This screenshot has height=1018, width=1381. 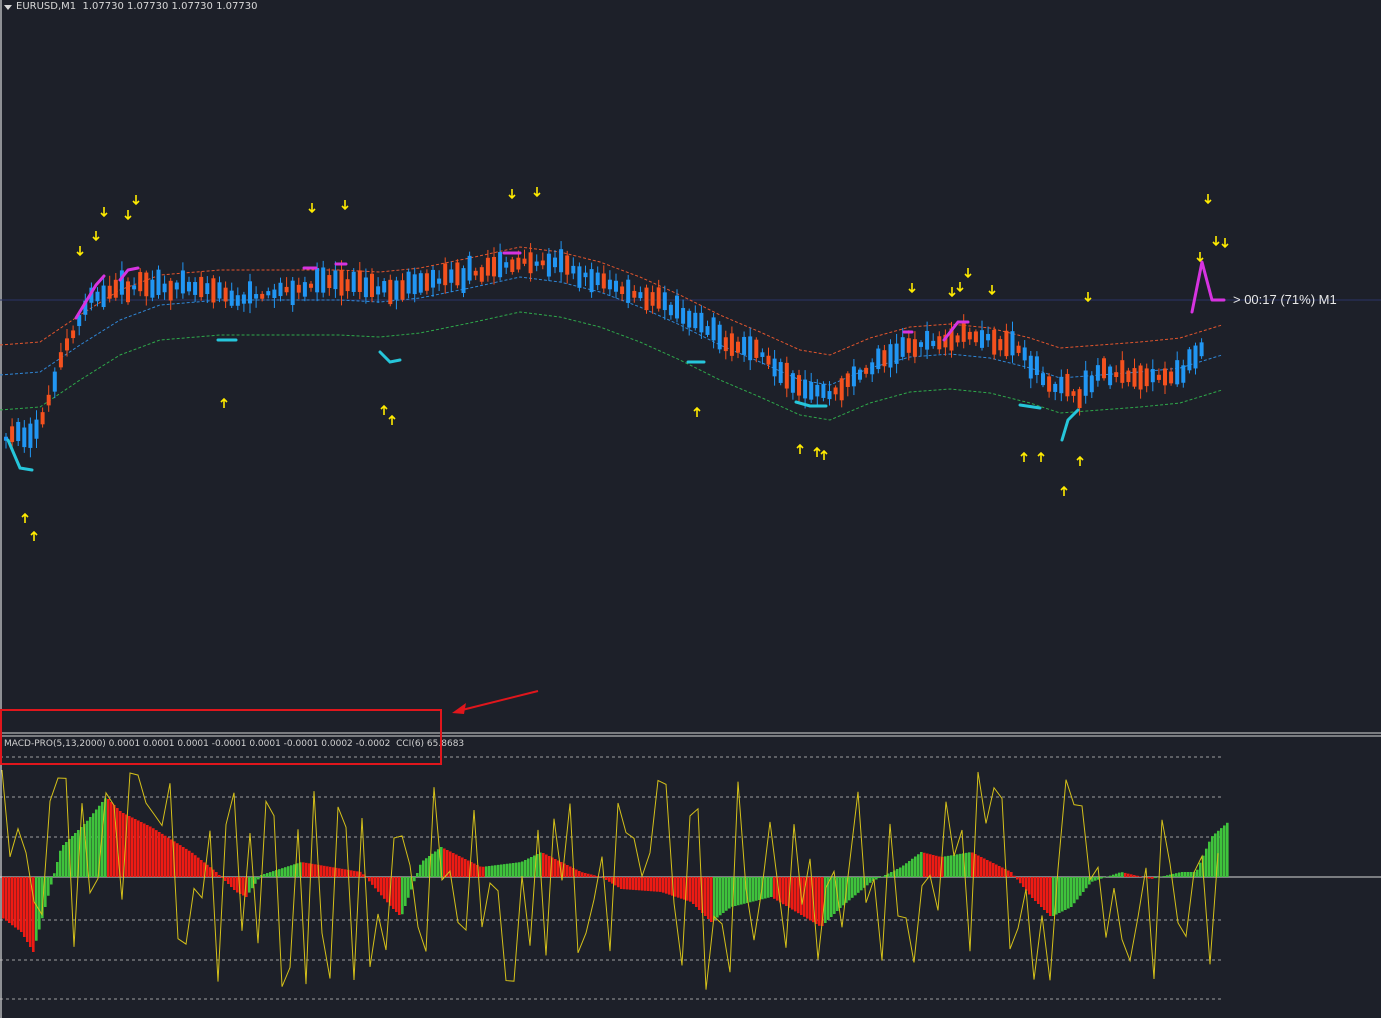 I want to click on annotation-highlight-box, so click(x=221, y=737).